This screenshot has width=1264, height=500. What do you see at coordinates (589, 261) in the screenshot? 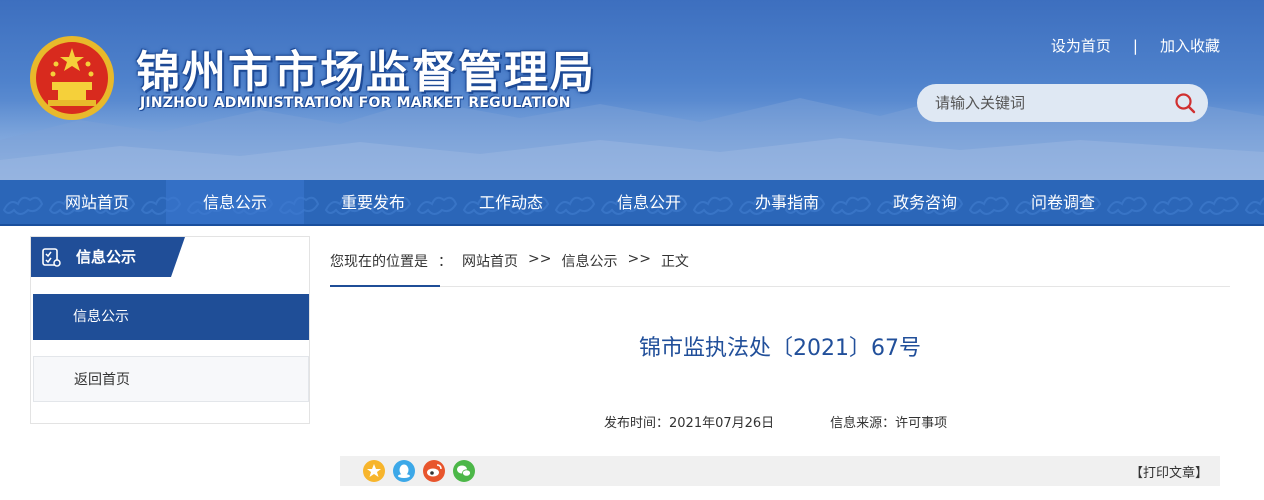
I see `breadcrumb-info-notice: 信息公示` at bounding box center [589, 261].